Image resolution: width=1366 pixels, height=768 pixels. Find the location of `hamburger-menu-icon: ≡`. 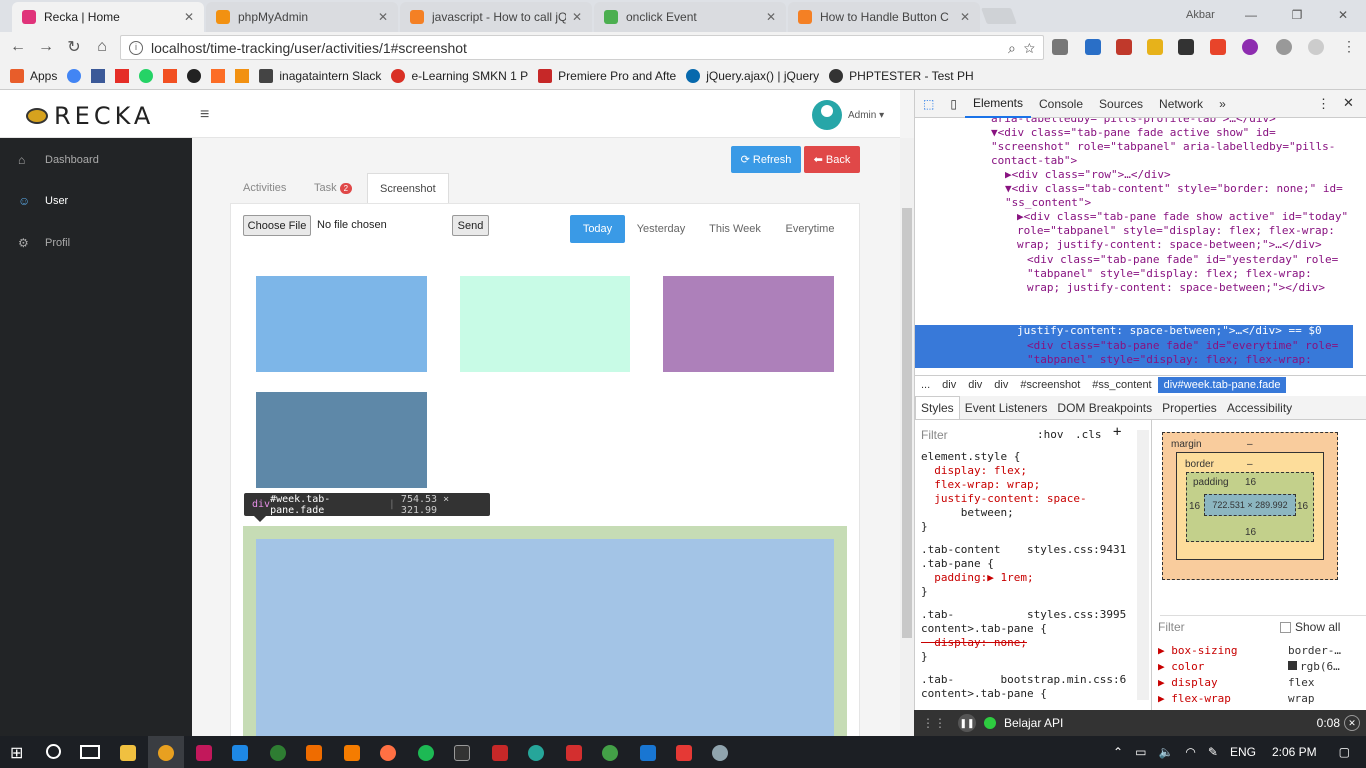

hamburger-menu-icon: ≡ is located at coordinates (204, 115).